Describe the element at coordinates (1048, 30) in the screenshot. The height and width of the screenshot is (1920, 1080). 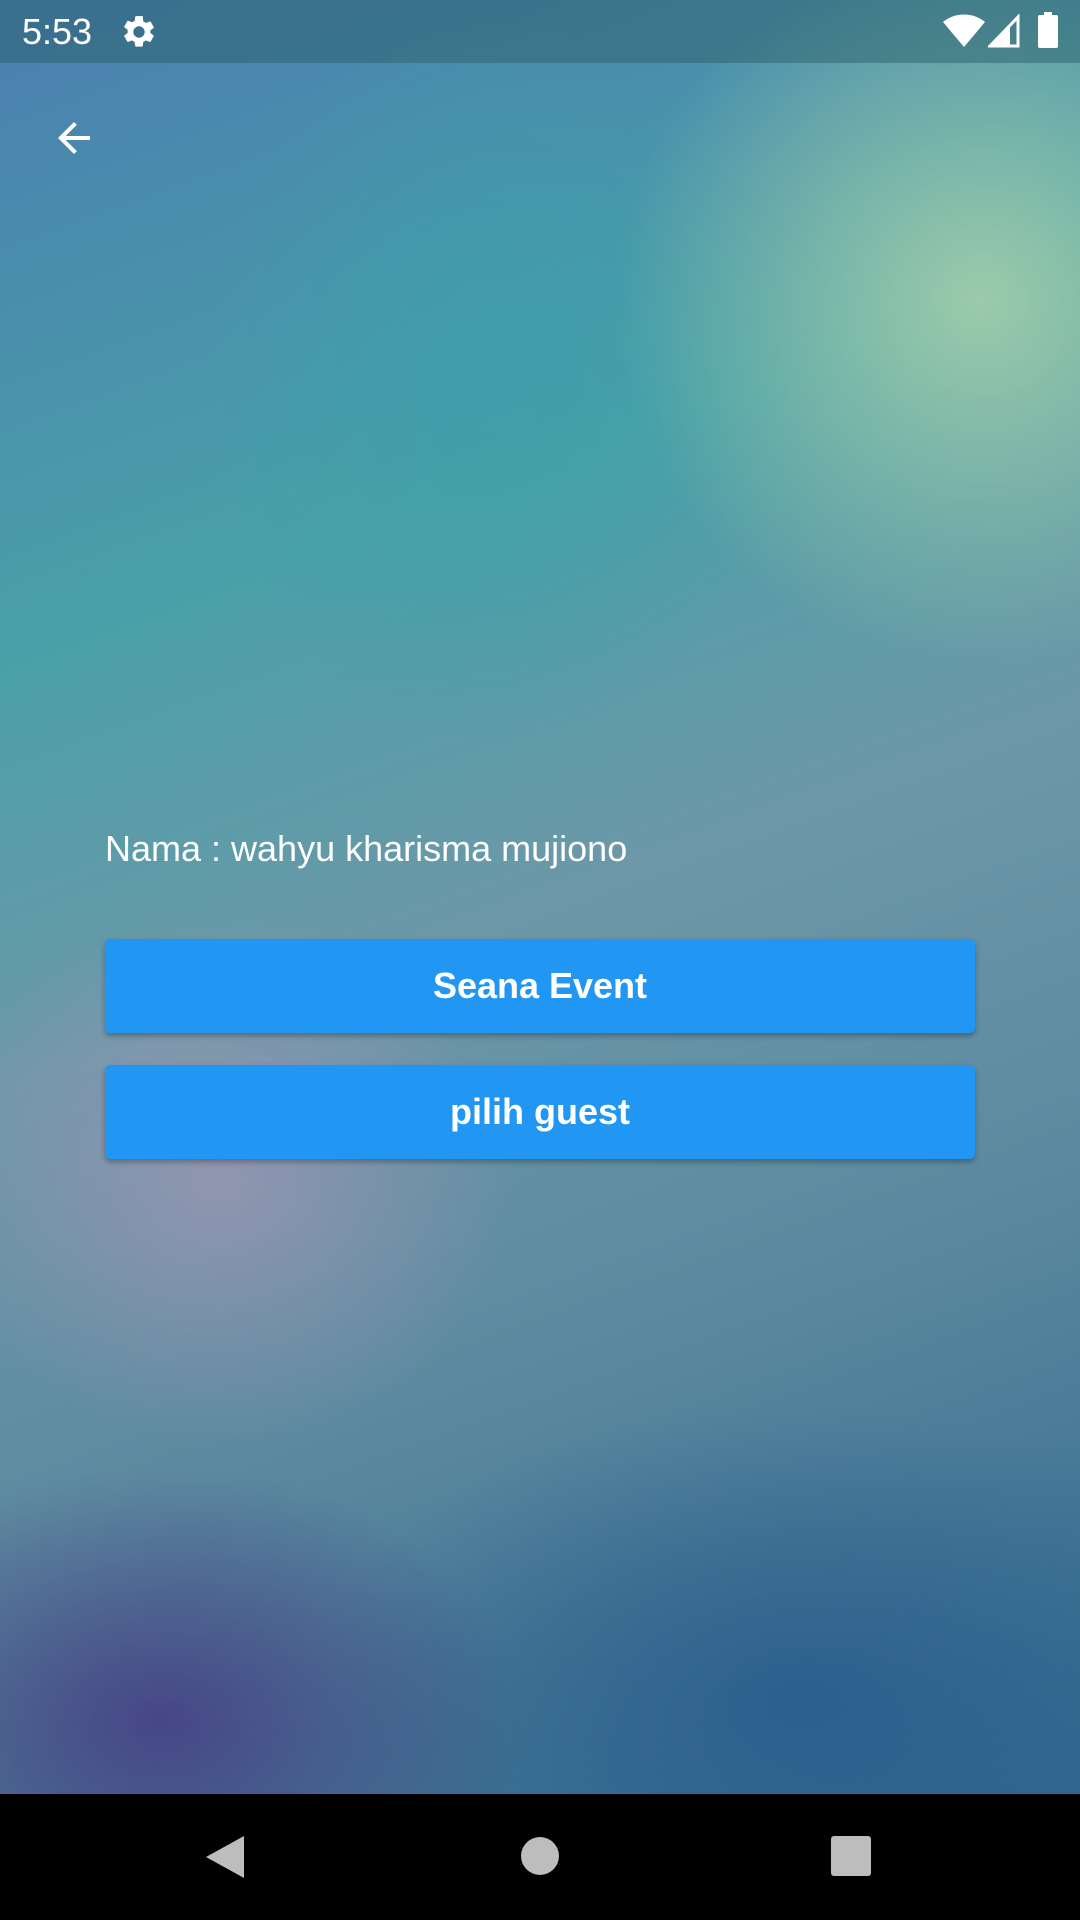
I see `battery-icon` at that location.